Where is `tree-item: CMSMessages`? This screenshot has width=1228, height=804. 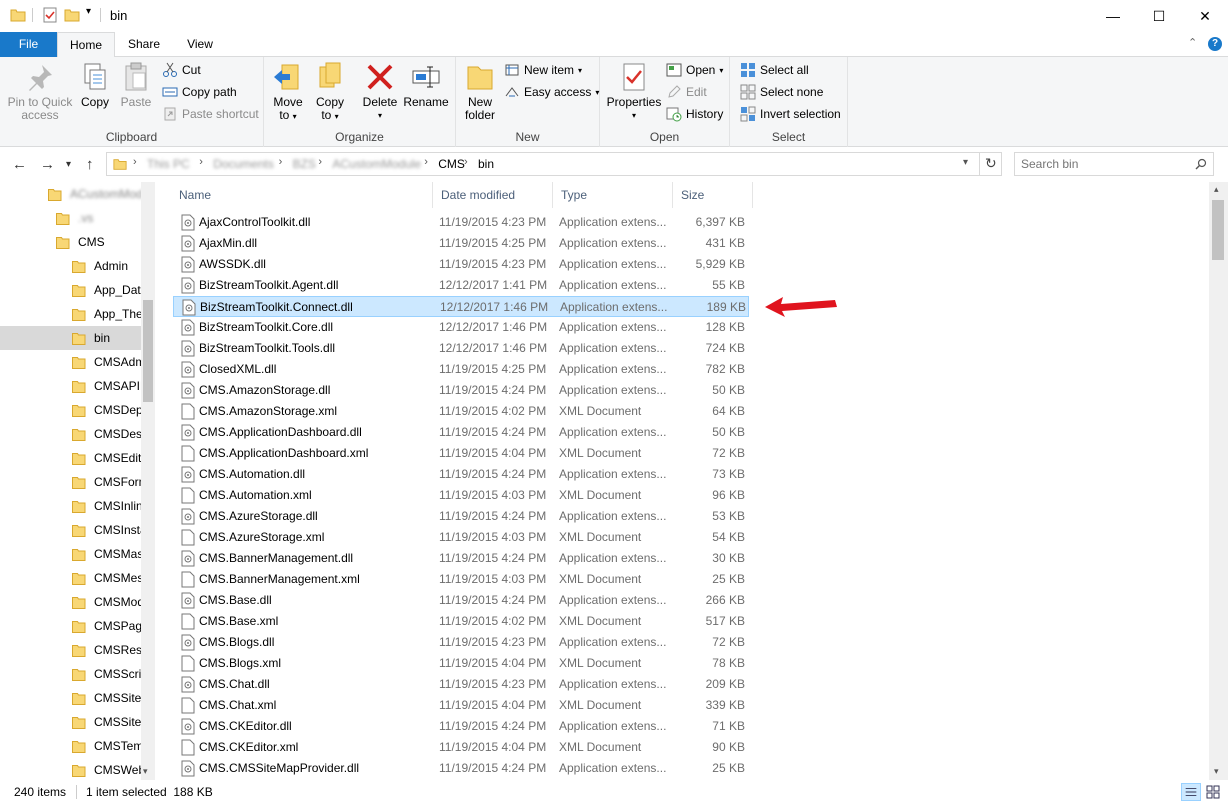
tree-item: CMSMessages is located at coordinates (70, 578).